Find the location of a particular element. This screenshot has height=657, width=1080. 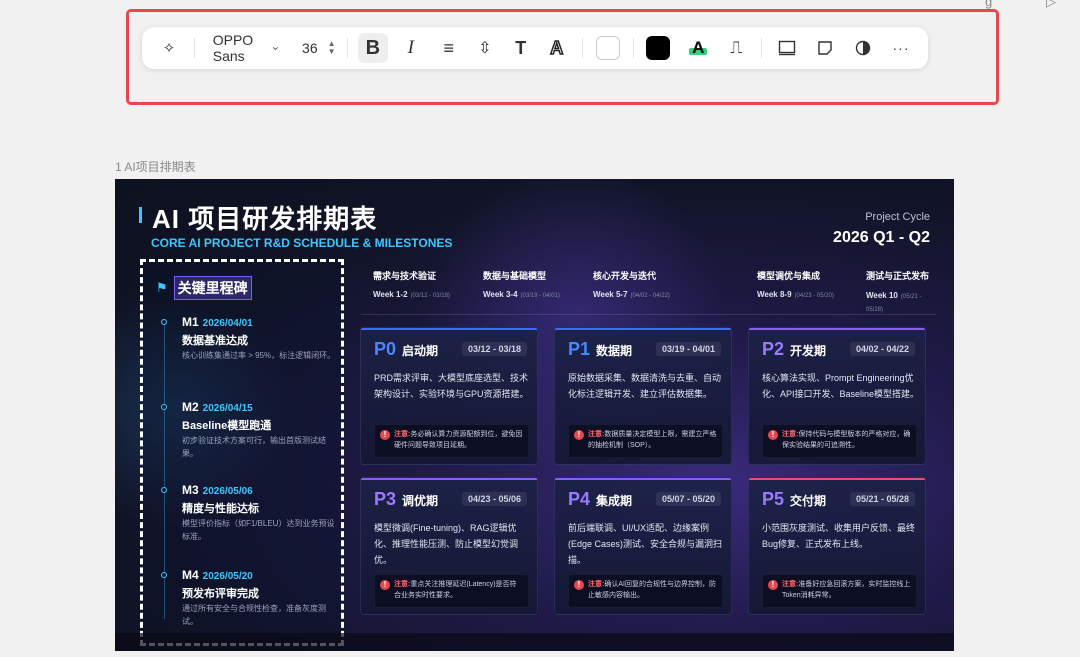

timeline-week-label: Week 10 is located at coordinates (882, 295).